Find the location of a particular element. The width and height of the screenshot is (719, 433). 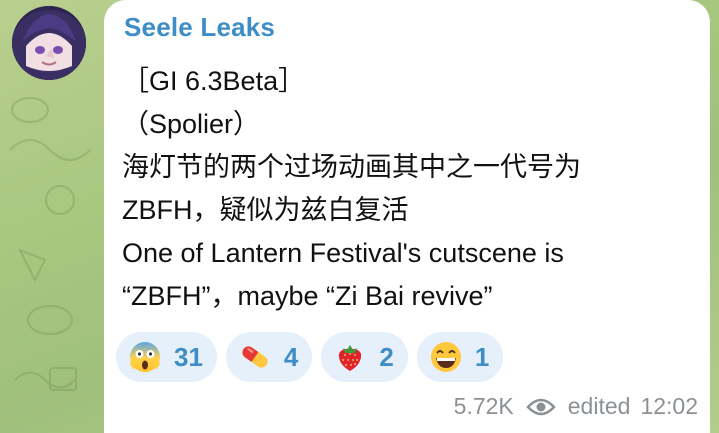

grin-emoji-icon is located at coordinates (445, 357).